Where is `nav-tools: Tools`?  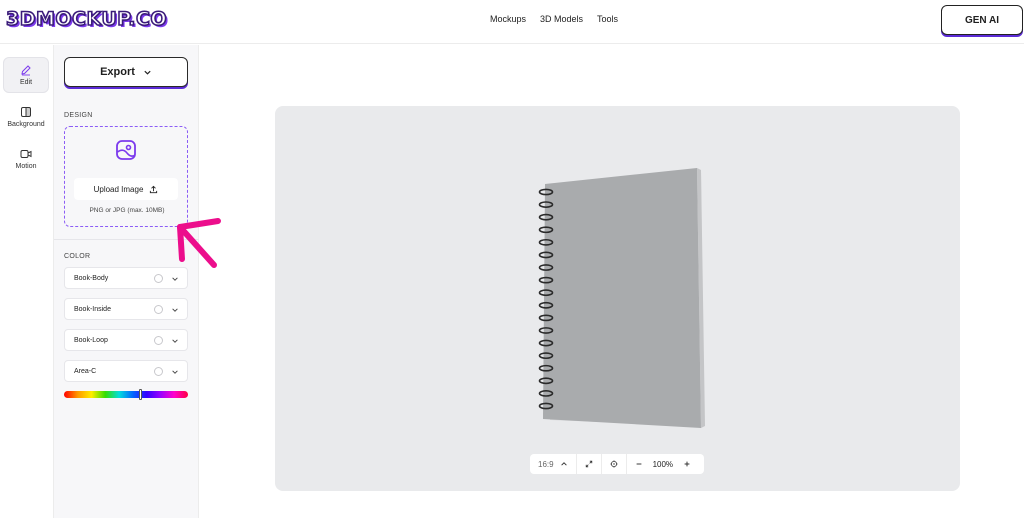 nav-tools: Tools is located at coordinates (607, 19).